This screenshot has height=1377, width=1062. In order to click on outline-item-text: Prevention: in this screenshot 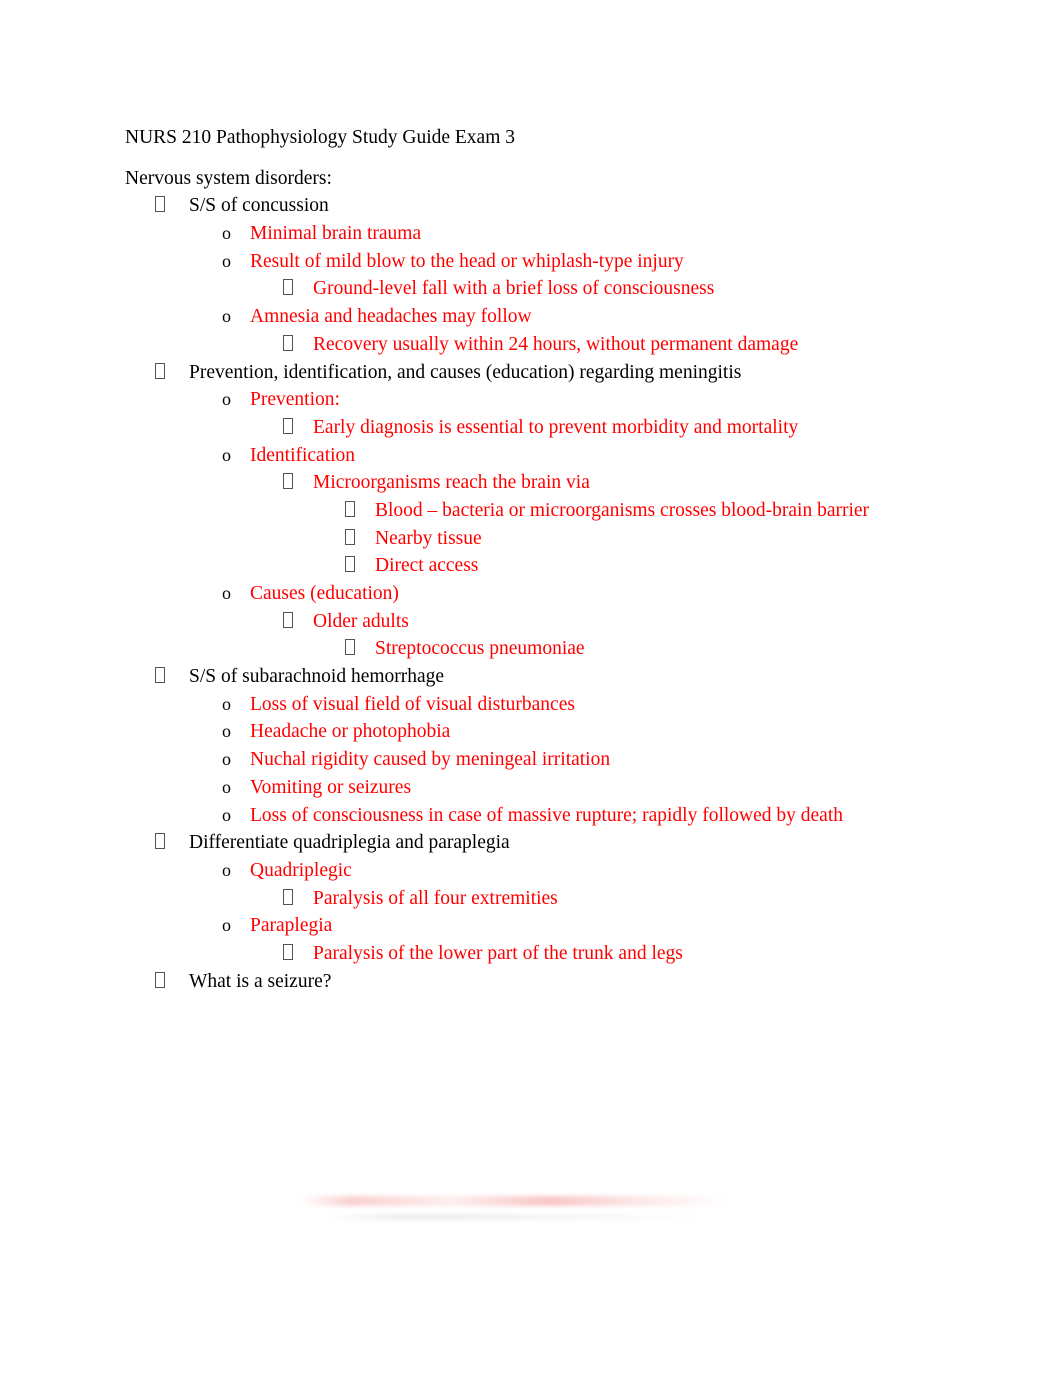, I will do `click(295, 400)`.